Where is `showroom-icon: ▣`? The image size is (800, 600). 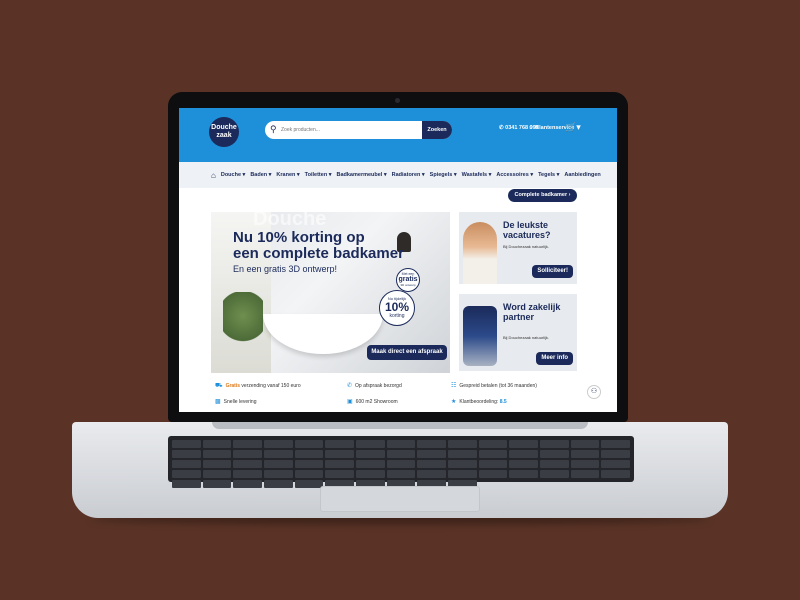
showroom-icon: ▣ is located at coordinates (350, 402).